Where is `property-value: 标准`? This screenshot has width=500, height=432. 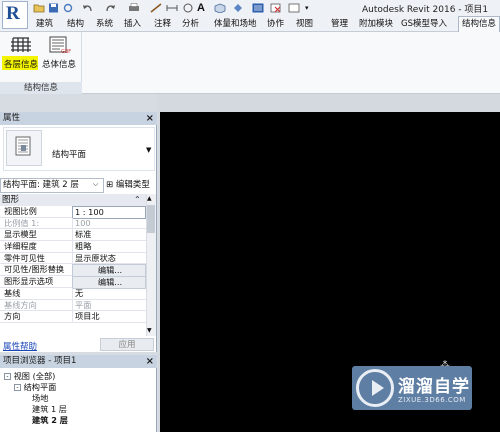 property-value: 标准 is located at coordinates (109, 235).